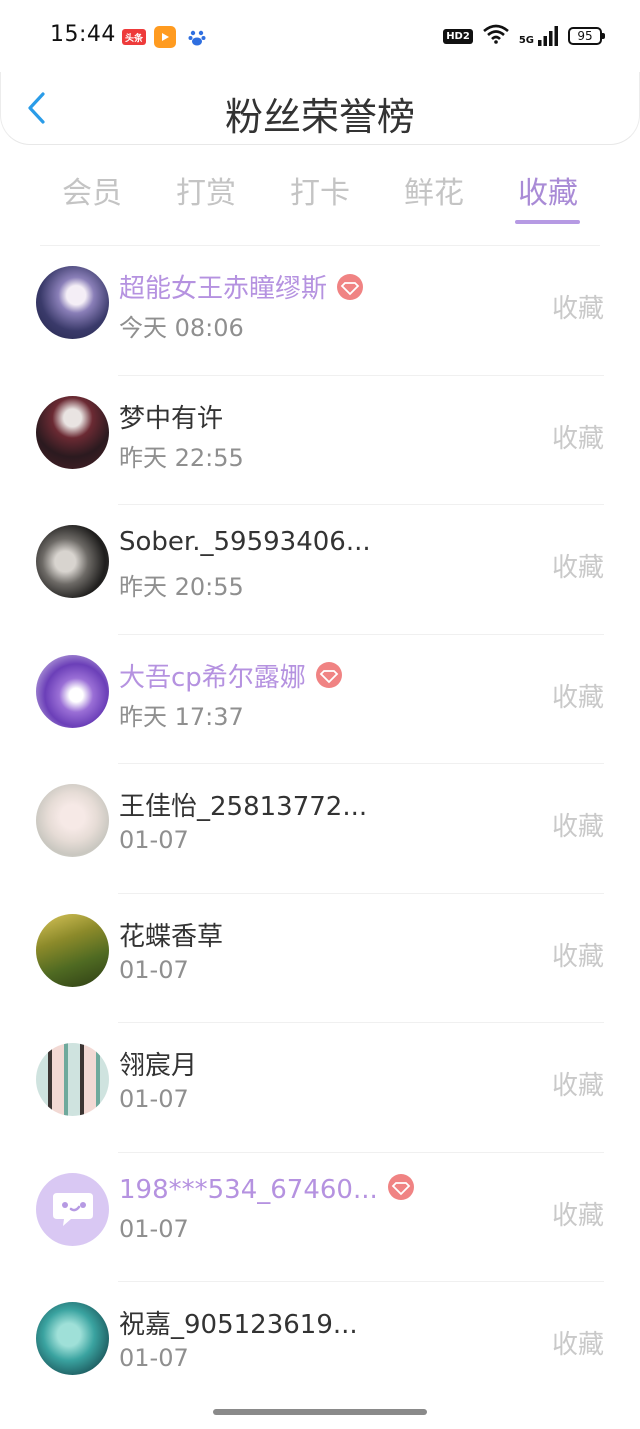  Describe the element at coordinates (586, 36) in the screenshot. I see `battery-icon: 95` at that location.